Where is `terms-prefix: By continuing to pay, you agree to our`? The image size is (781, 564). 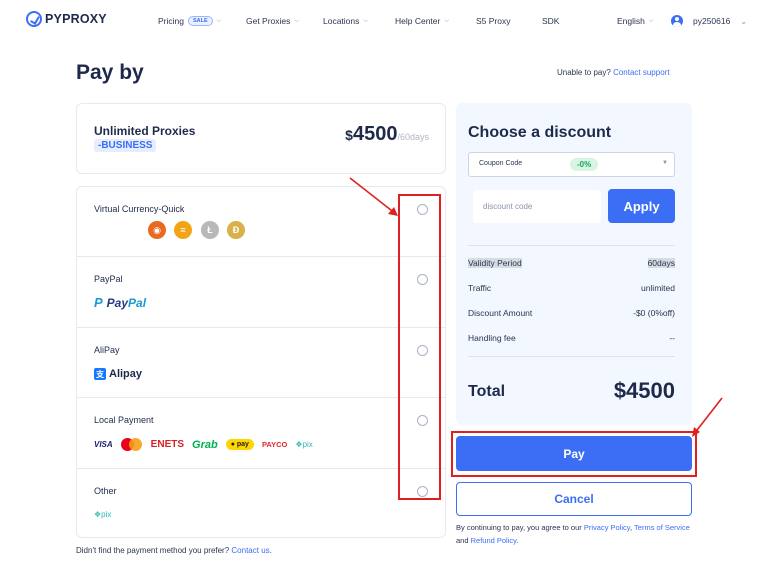 terms-prefix: By continuing to pay, you agree to our is located at coordinates (519, 527).